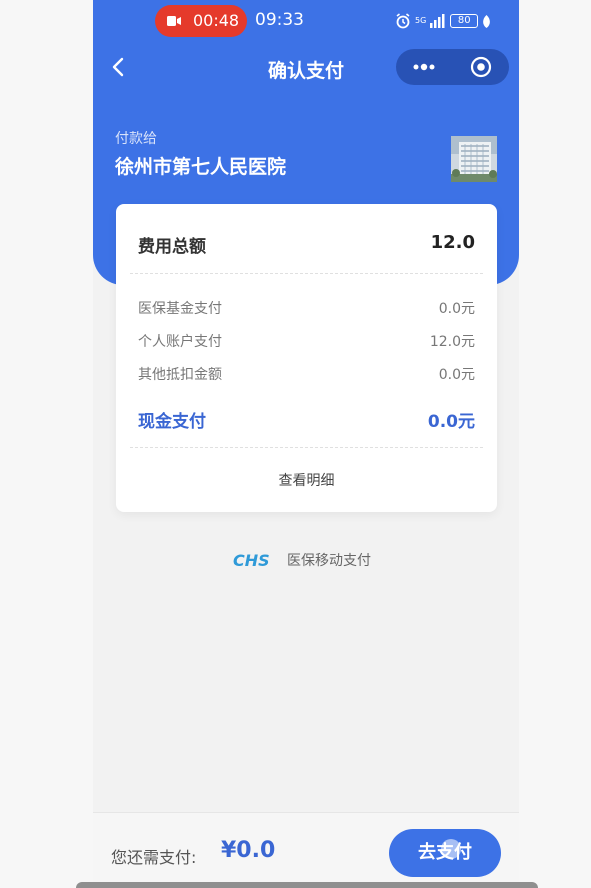 This screenshot has width=591, height=888. What do you see at coordinates (403, 21) in the screenshot?
I see `alarm-icon` at bounding box center [403, 21].